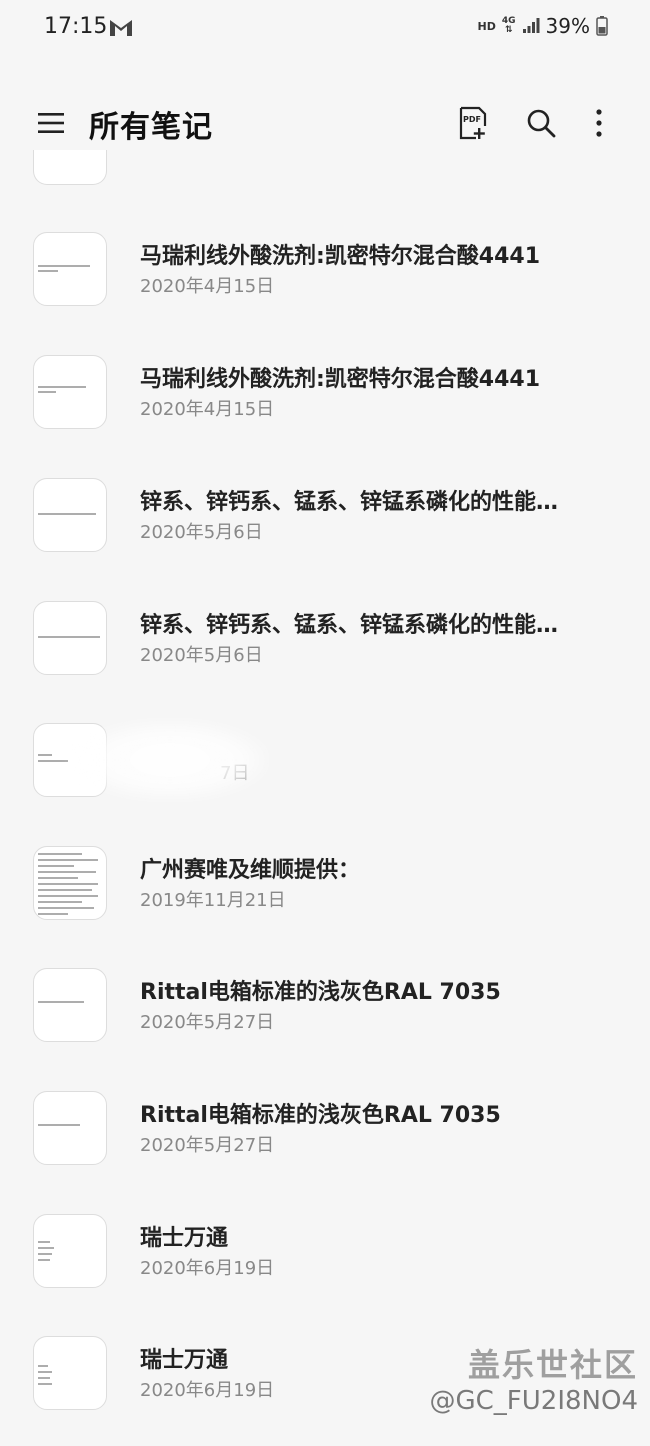 The width and height of the screenshot is (650, 1446). Describe the element at coordinates (325, 901) in the screenshot. I see `note-item: 广州赛唯及维顺提供： 2019年11月21日` at that location.